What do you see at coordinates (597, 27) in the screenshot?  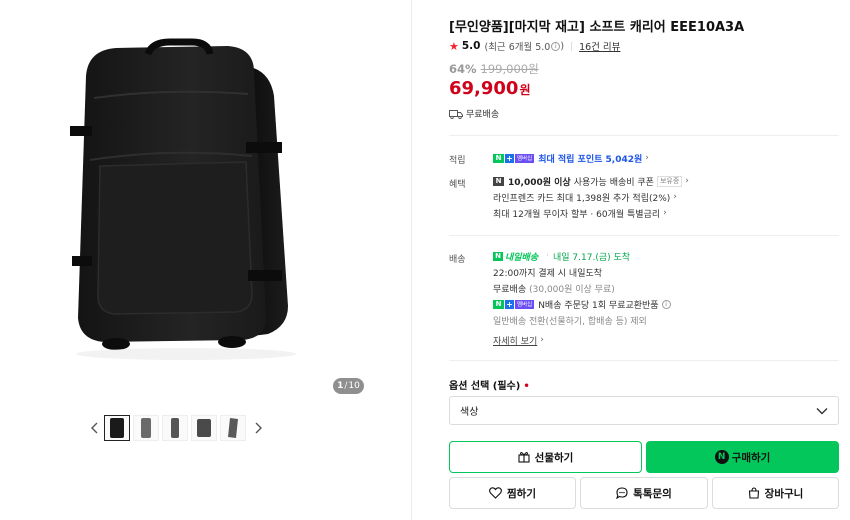 I see `product-title: [무인양품][마지막 재고] 소프트 캐리어 EEE10A3A` at bounding box center [597, 27].